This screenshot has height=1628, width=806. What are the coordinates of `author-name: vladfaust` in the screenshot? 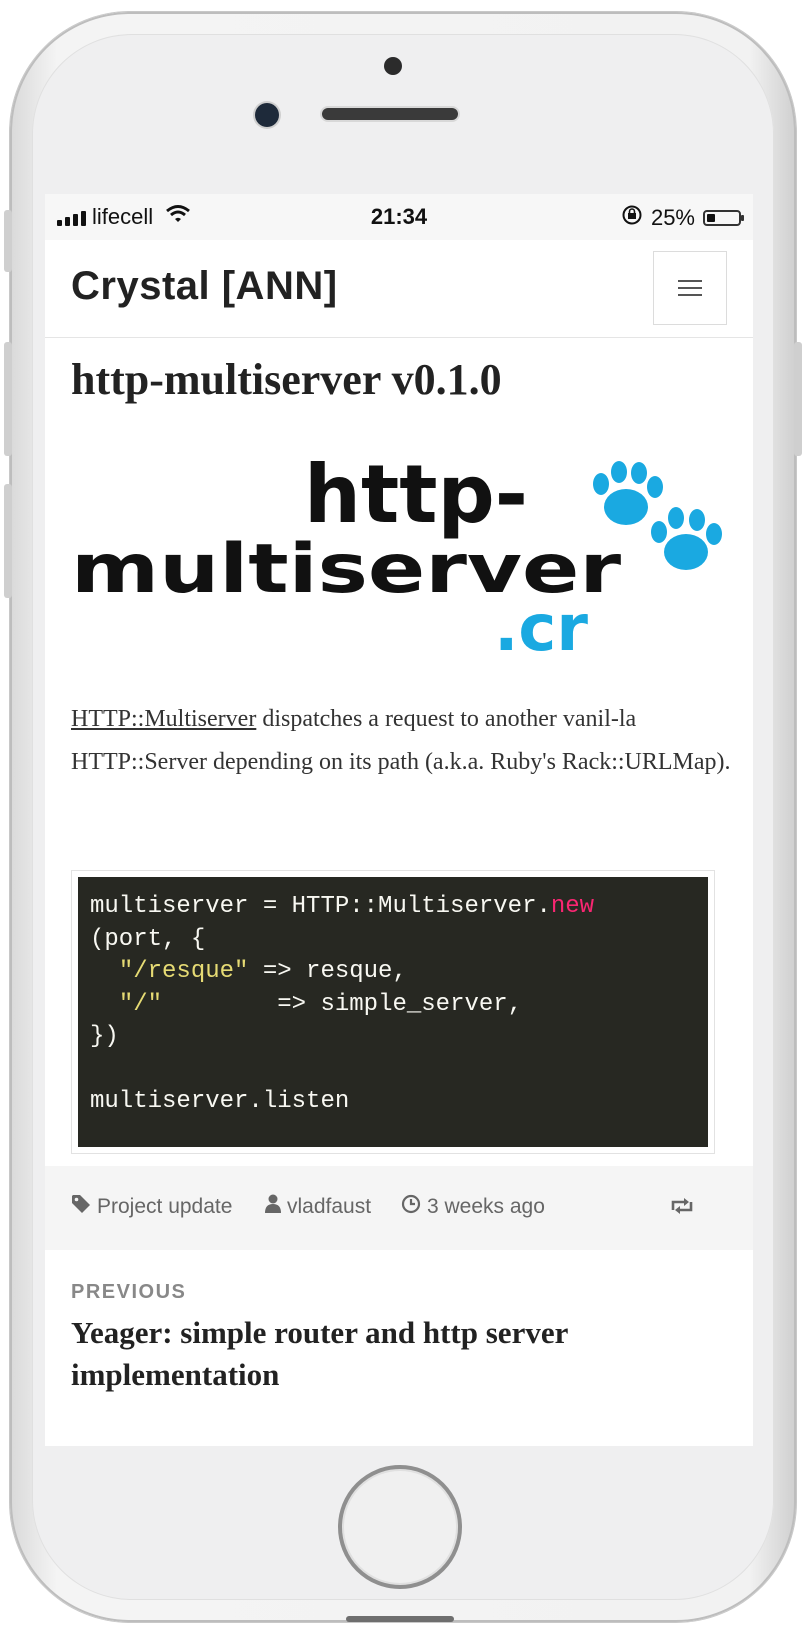 It's located at (329, 1206).